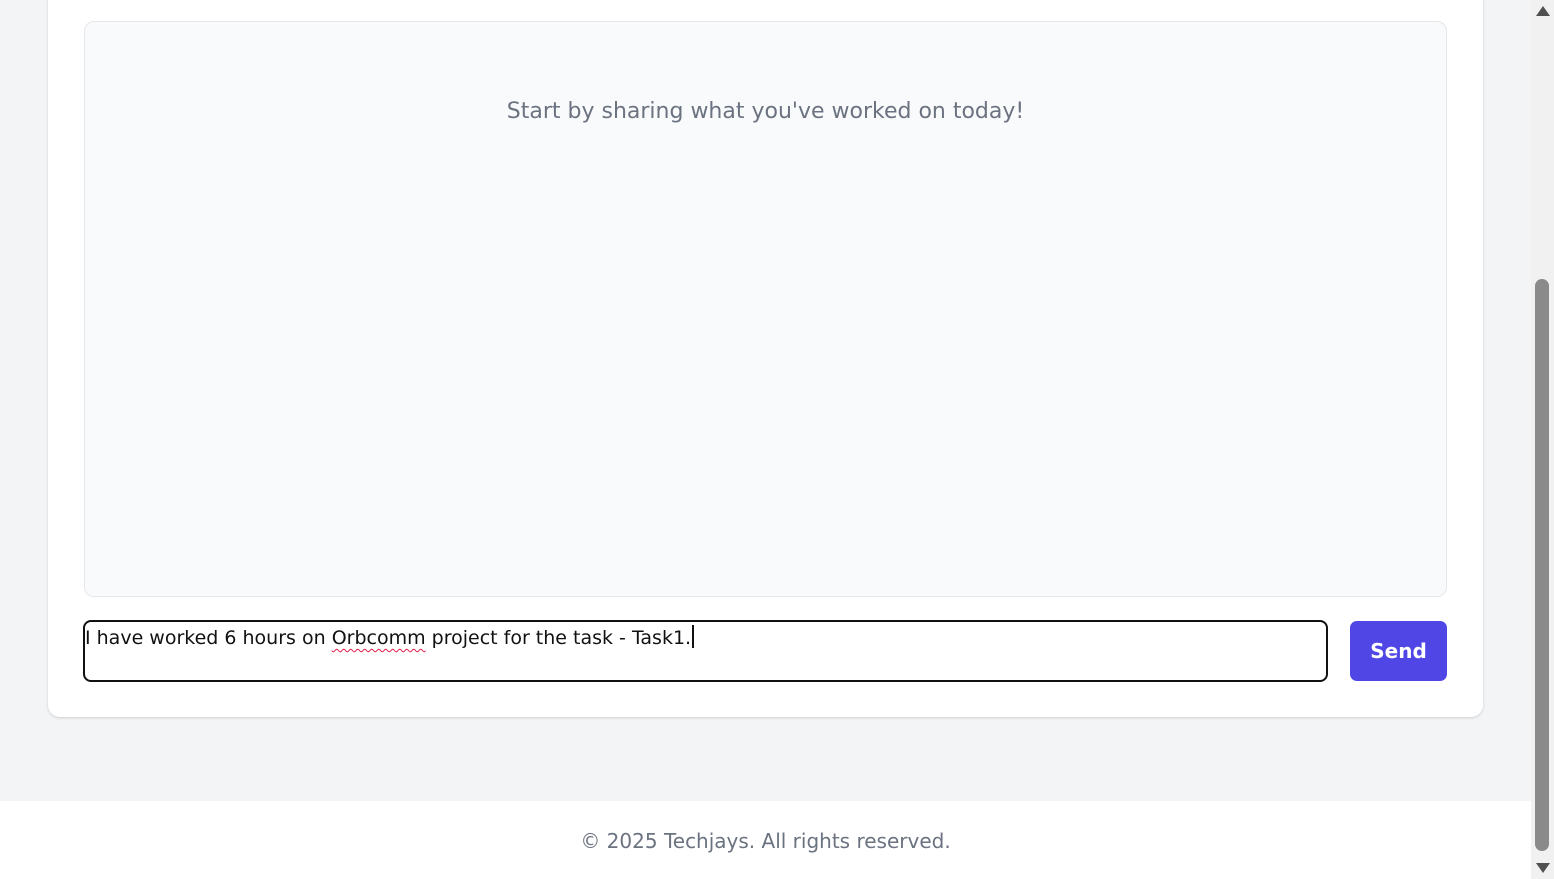 This screenshot has height=879, width=1554. What do you see at coordinates (558, 638) in the screenshot?
I see `input-text-part: project for the task - Task1.` at bounding box center [558, 638].